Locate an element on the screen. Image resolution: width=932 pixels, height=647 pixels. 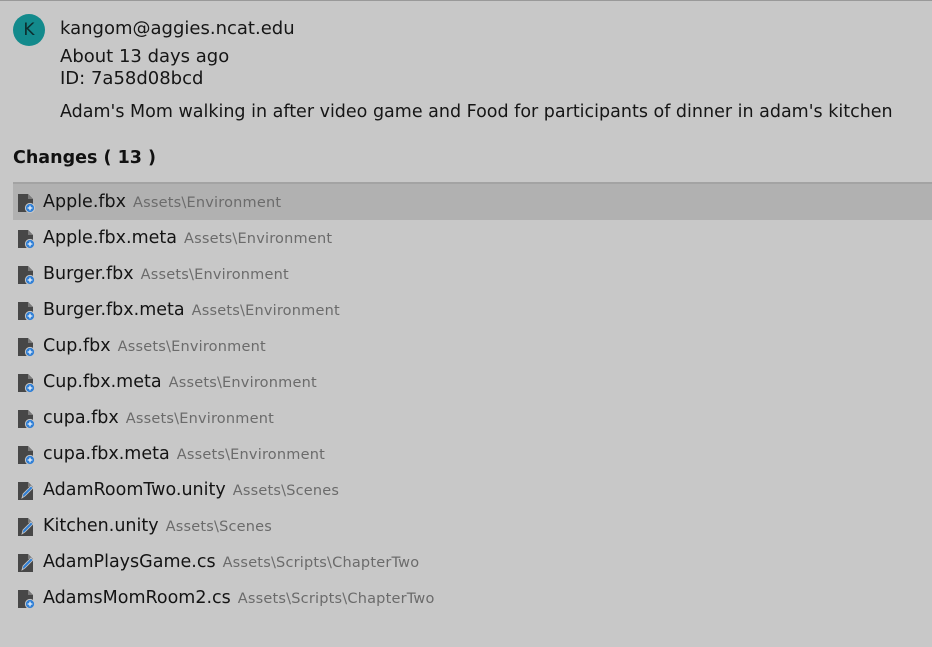
change-row: Cup.fbx.meta Assets\Environment is located at coordinates (472, 382).